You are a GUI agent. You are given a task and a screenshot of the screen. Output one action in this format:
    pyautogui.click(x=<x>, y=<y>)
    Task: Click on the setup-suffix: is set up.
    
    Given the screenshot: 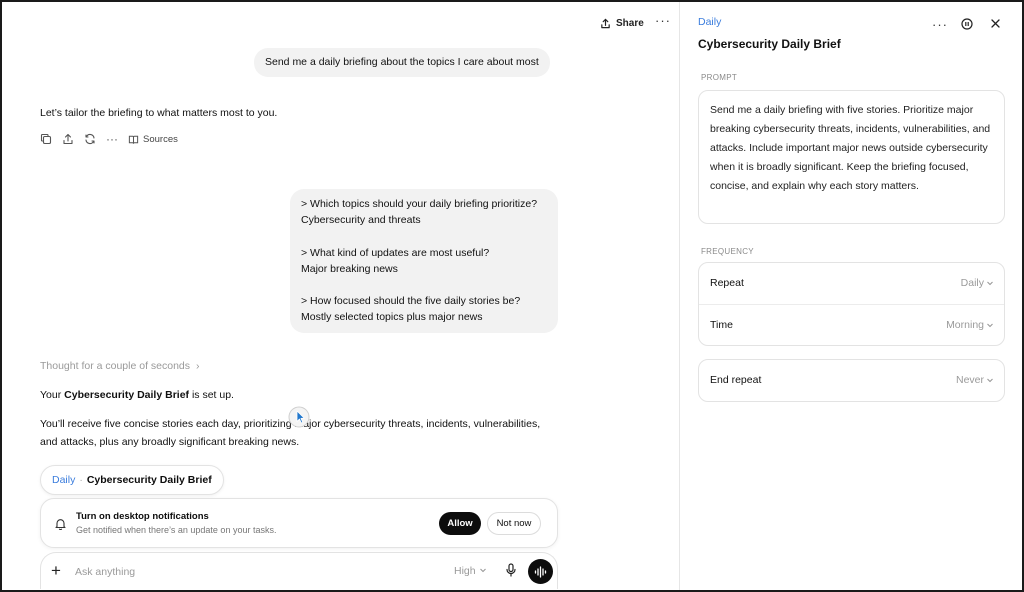 What is the action you would take?
    pyautogui.click(x=211, y=395)
    